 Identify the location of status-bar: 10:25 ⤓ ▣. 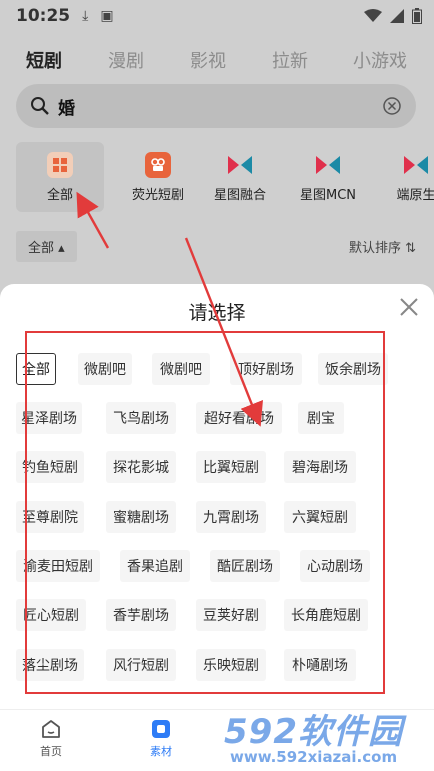
(217, 16).